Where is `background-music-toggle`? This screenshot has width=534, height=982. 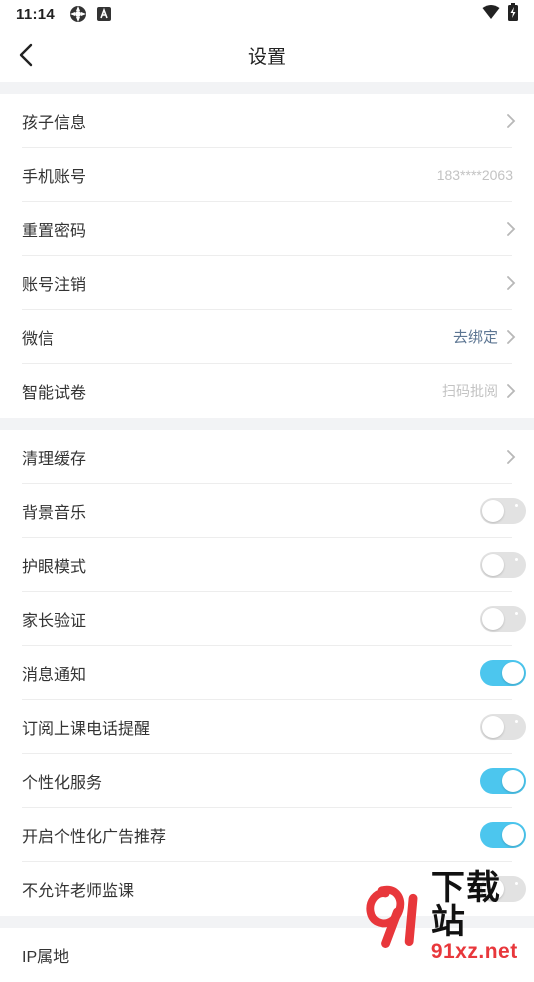
background-music-toggle is located at coordinates (503, 510).